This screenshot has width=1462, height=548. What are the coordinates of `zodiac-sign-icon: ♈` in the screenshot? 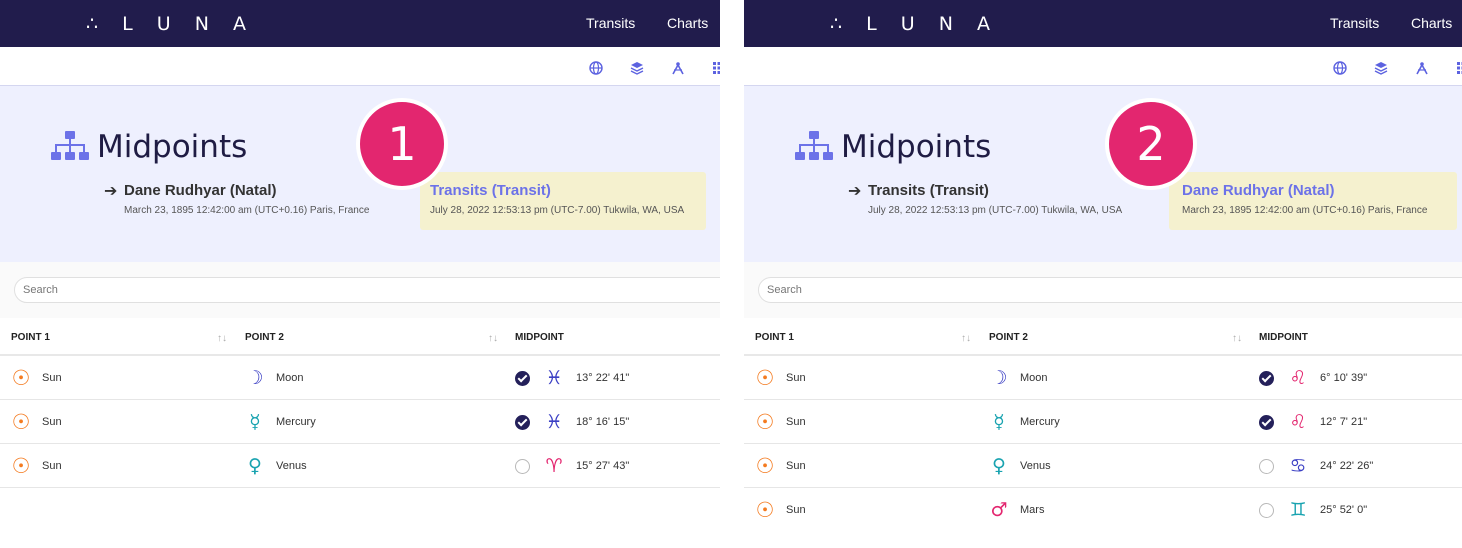 It's located at (554, 466).